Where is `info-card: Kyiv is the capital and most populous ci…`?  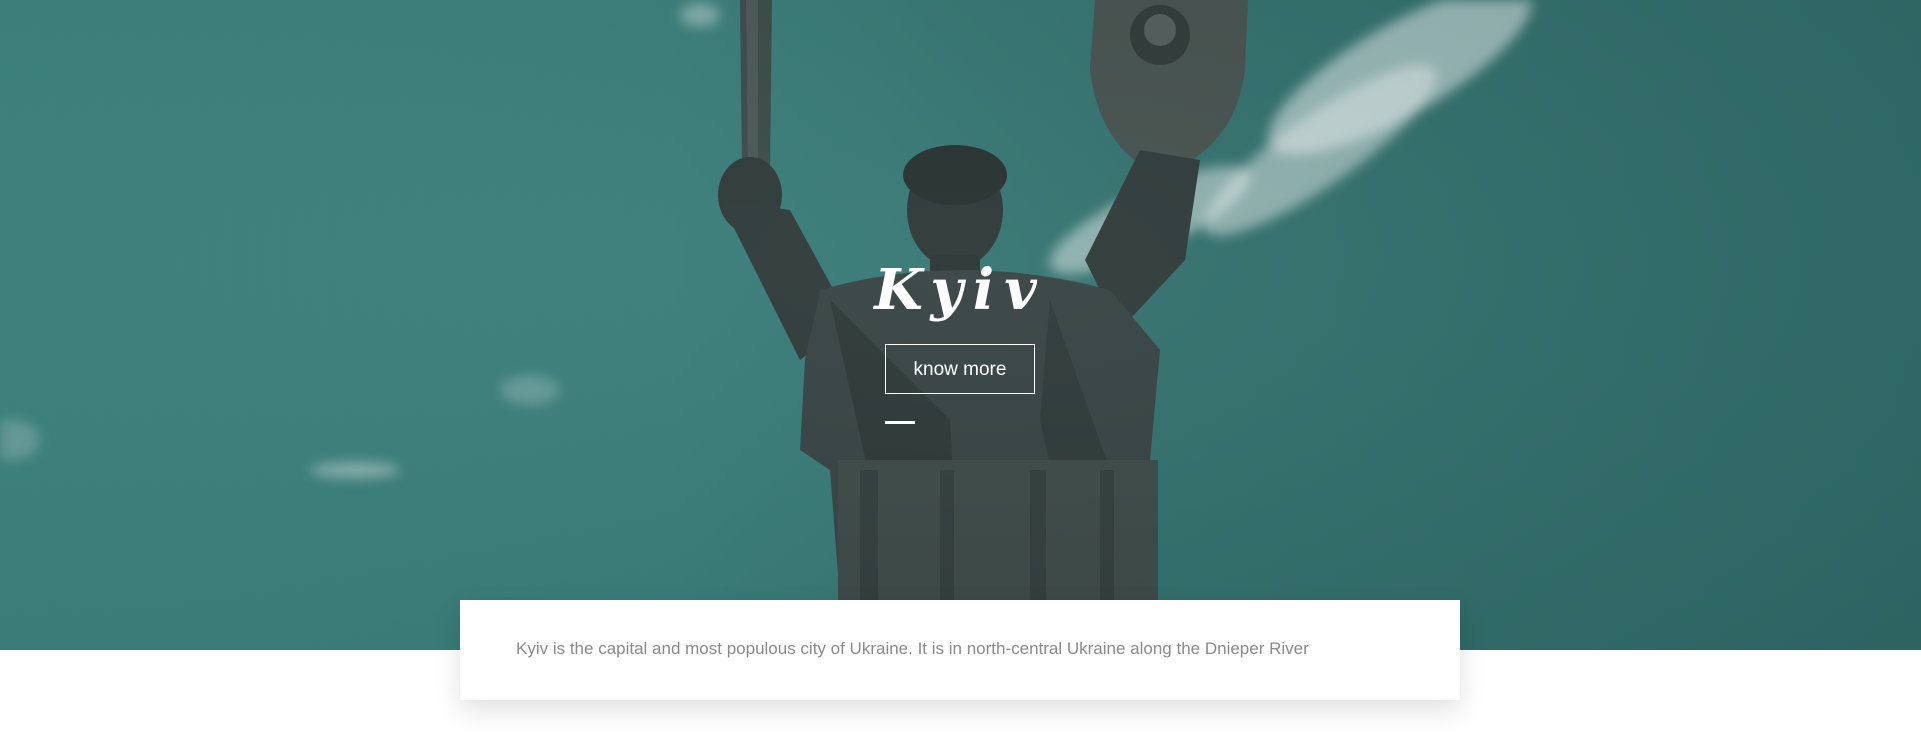 info-card: Kyiv is the capital and most populous ci… is located at coordinates (960, 650).